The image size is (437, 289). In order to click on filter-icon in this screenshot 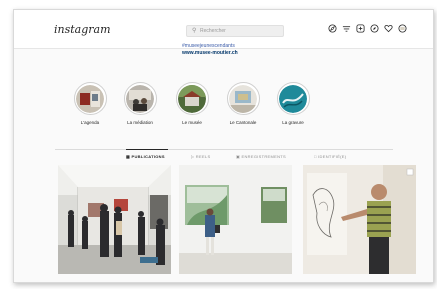, I will do `click(346, 28)`.